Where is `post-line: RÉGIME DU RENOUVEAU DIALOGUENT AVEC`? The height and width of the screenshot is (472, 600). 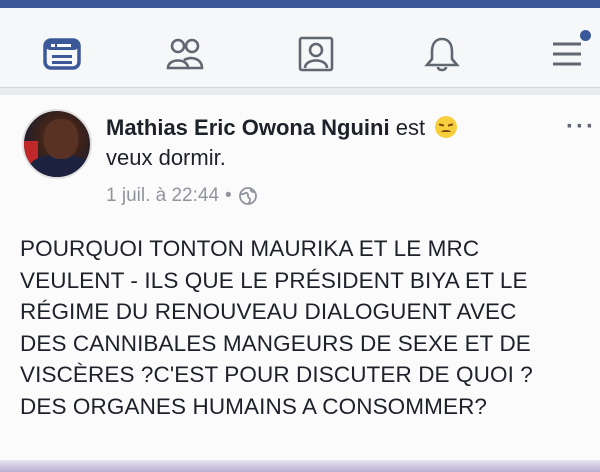
post-line: RÉGIME DU RENOUVEAU DIALOGUENT AVEC is located at coordinates (268, 311).